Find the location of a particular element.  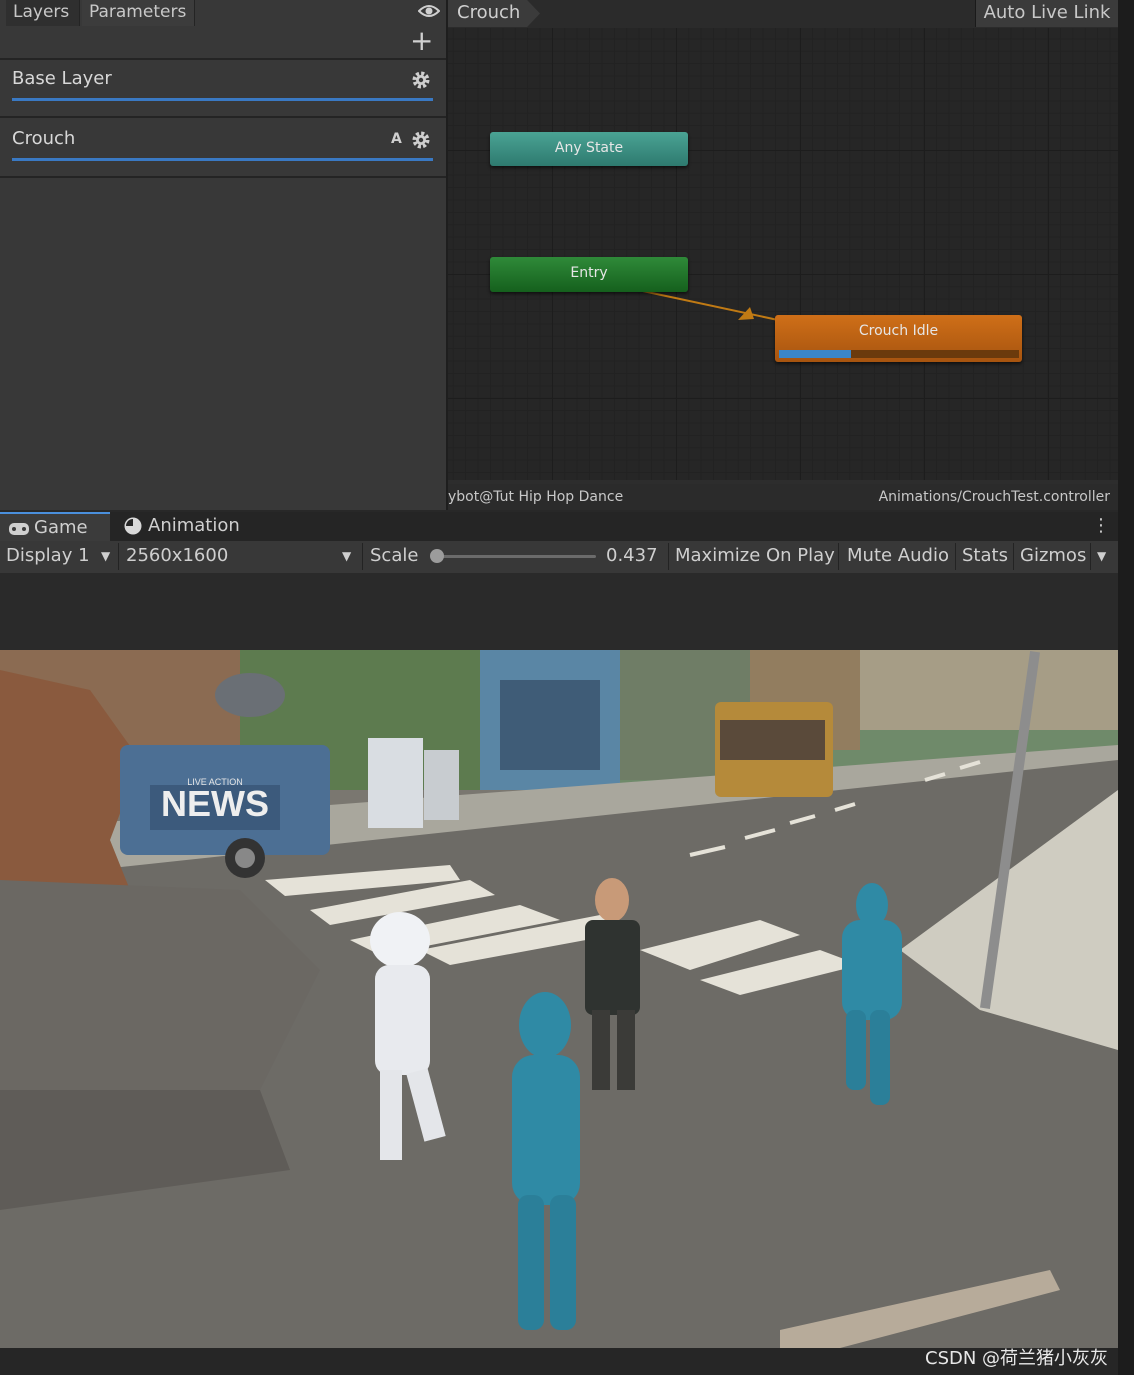

game-tab-bar: Game Animation is located at coordinates (559, 526).